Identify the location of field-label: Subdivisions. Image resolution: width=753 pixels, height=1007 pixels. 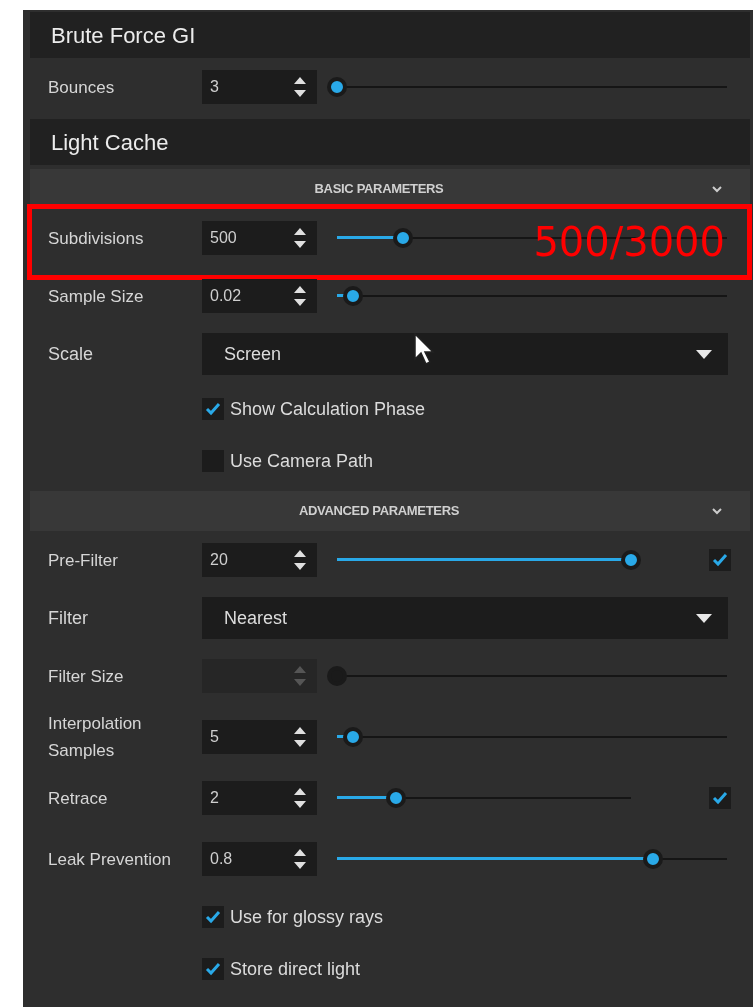
(96, 238).